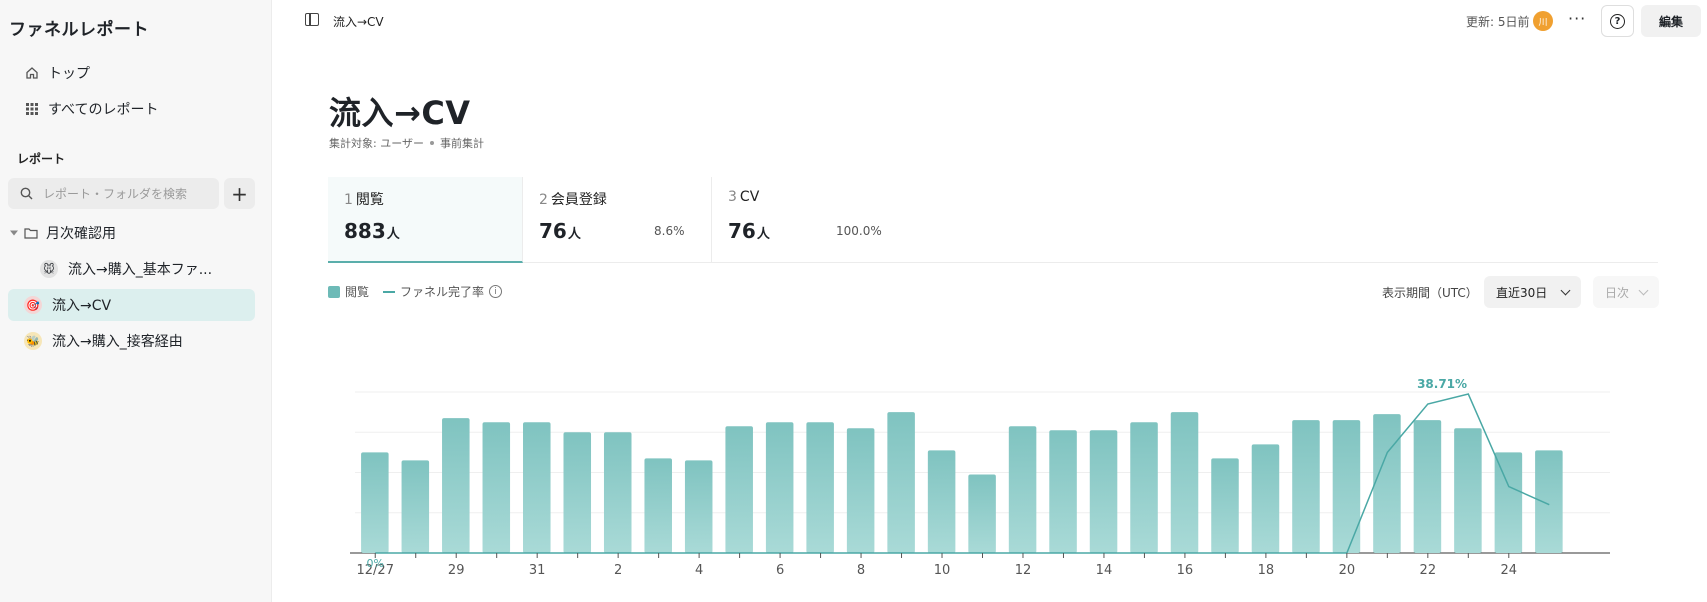 This screenshot has width=1707, height=602. What do you see at coordinates (942, 570) in the screenshot?
I see `x-tick-label: 10` at bounding box center [942, 570].